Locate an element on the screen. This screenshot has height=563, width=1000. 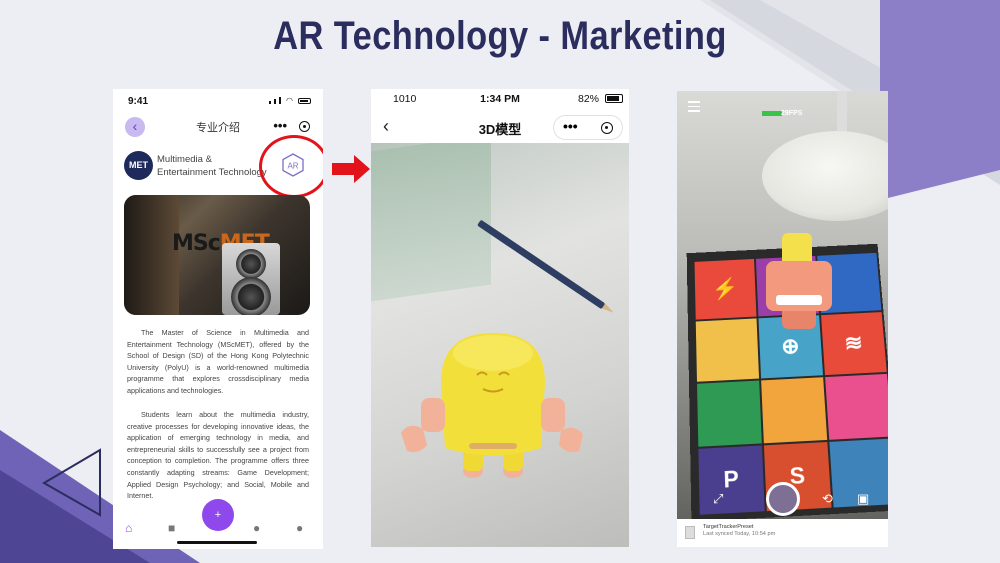
expand-icon: ⤢ is located at coordinates (718, 499).